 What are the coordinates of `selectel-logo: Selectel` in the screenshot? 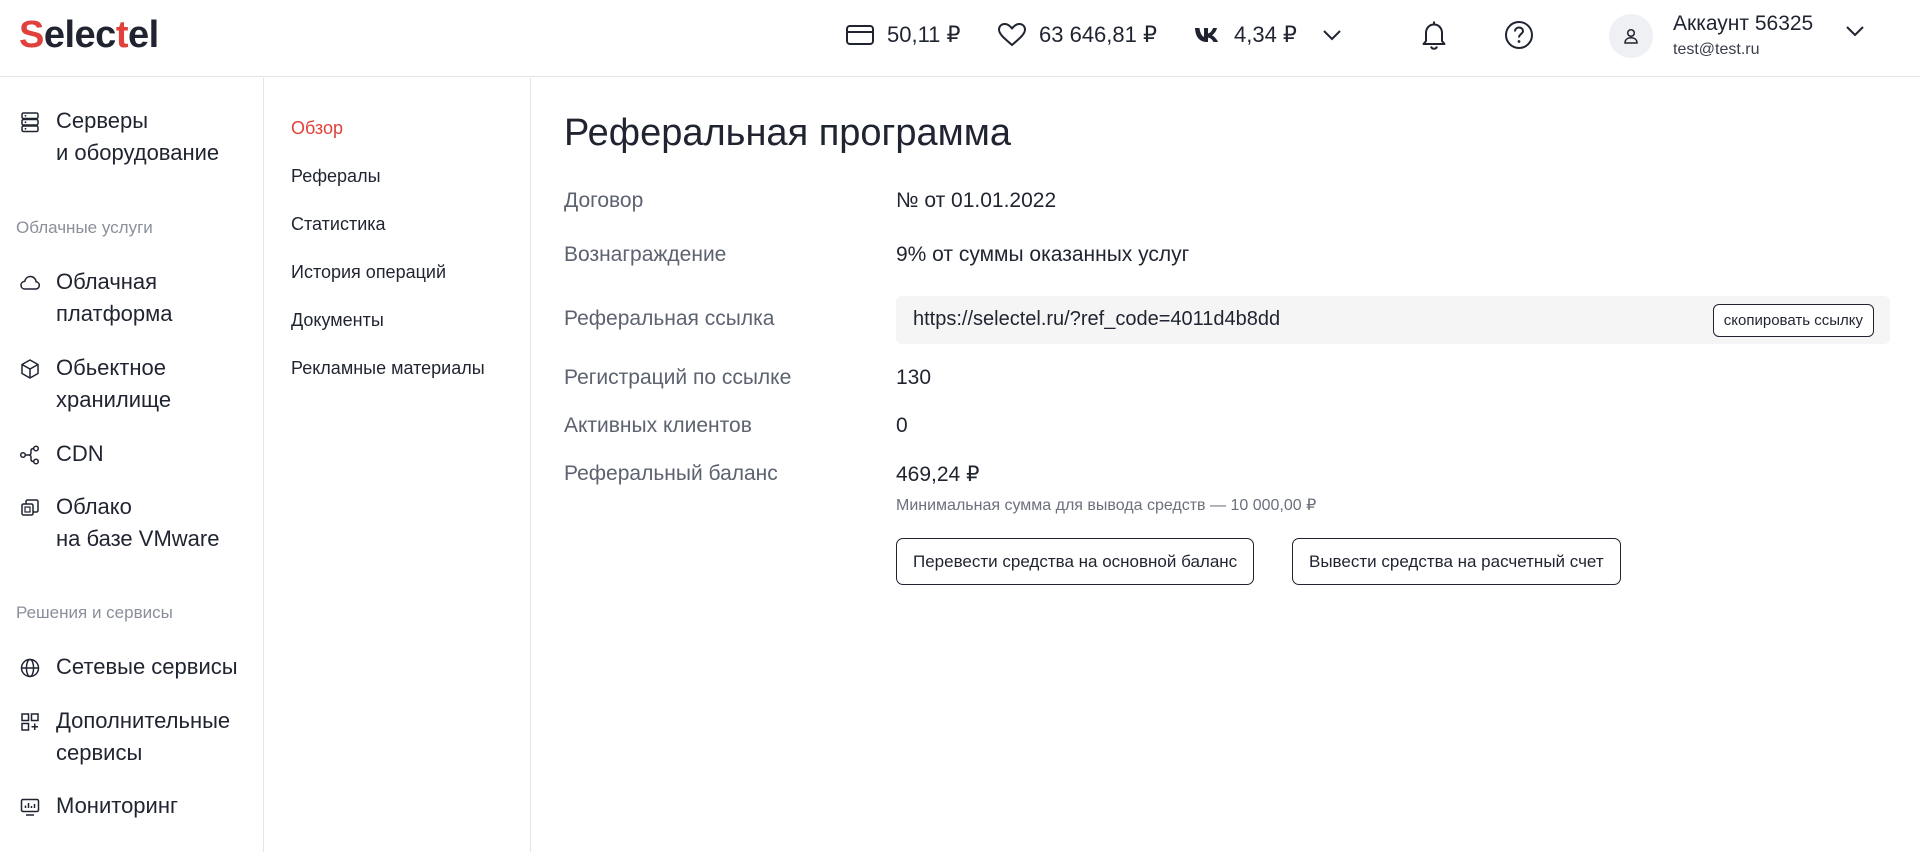 It's located at (89, 35).